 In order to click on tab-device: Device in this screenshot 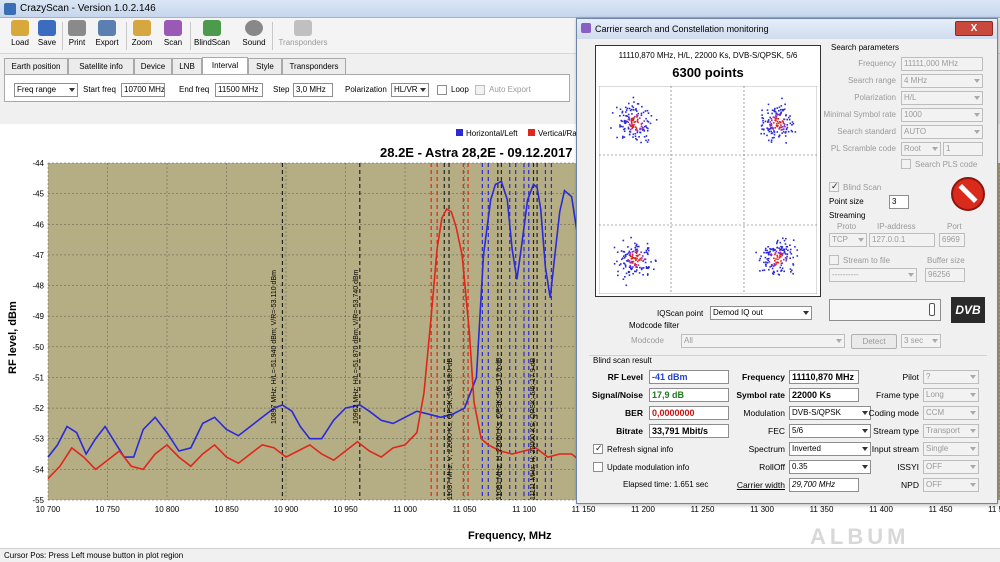, I will do `click(153, 66)`.